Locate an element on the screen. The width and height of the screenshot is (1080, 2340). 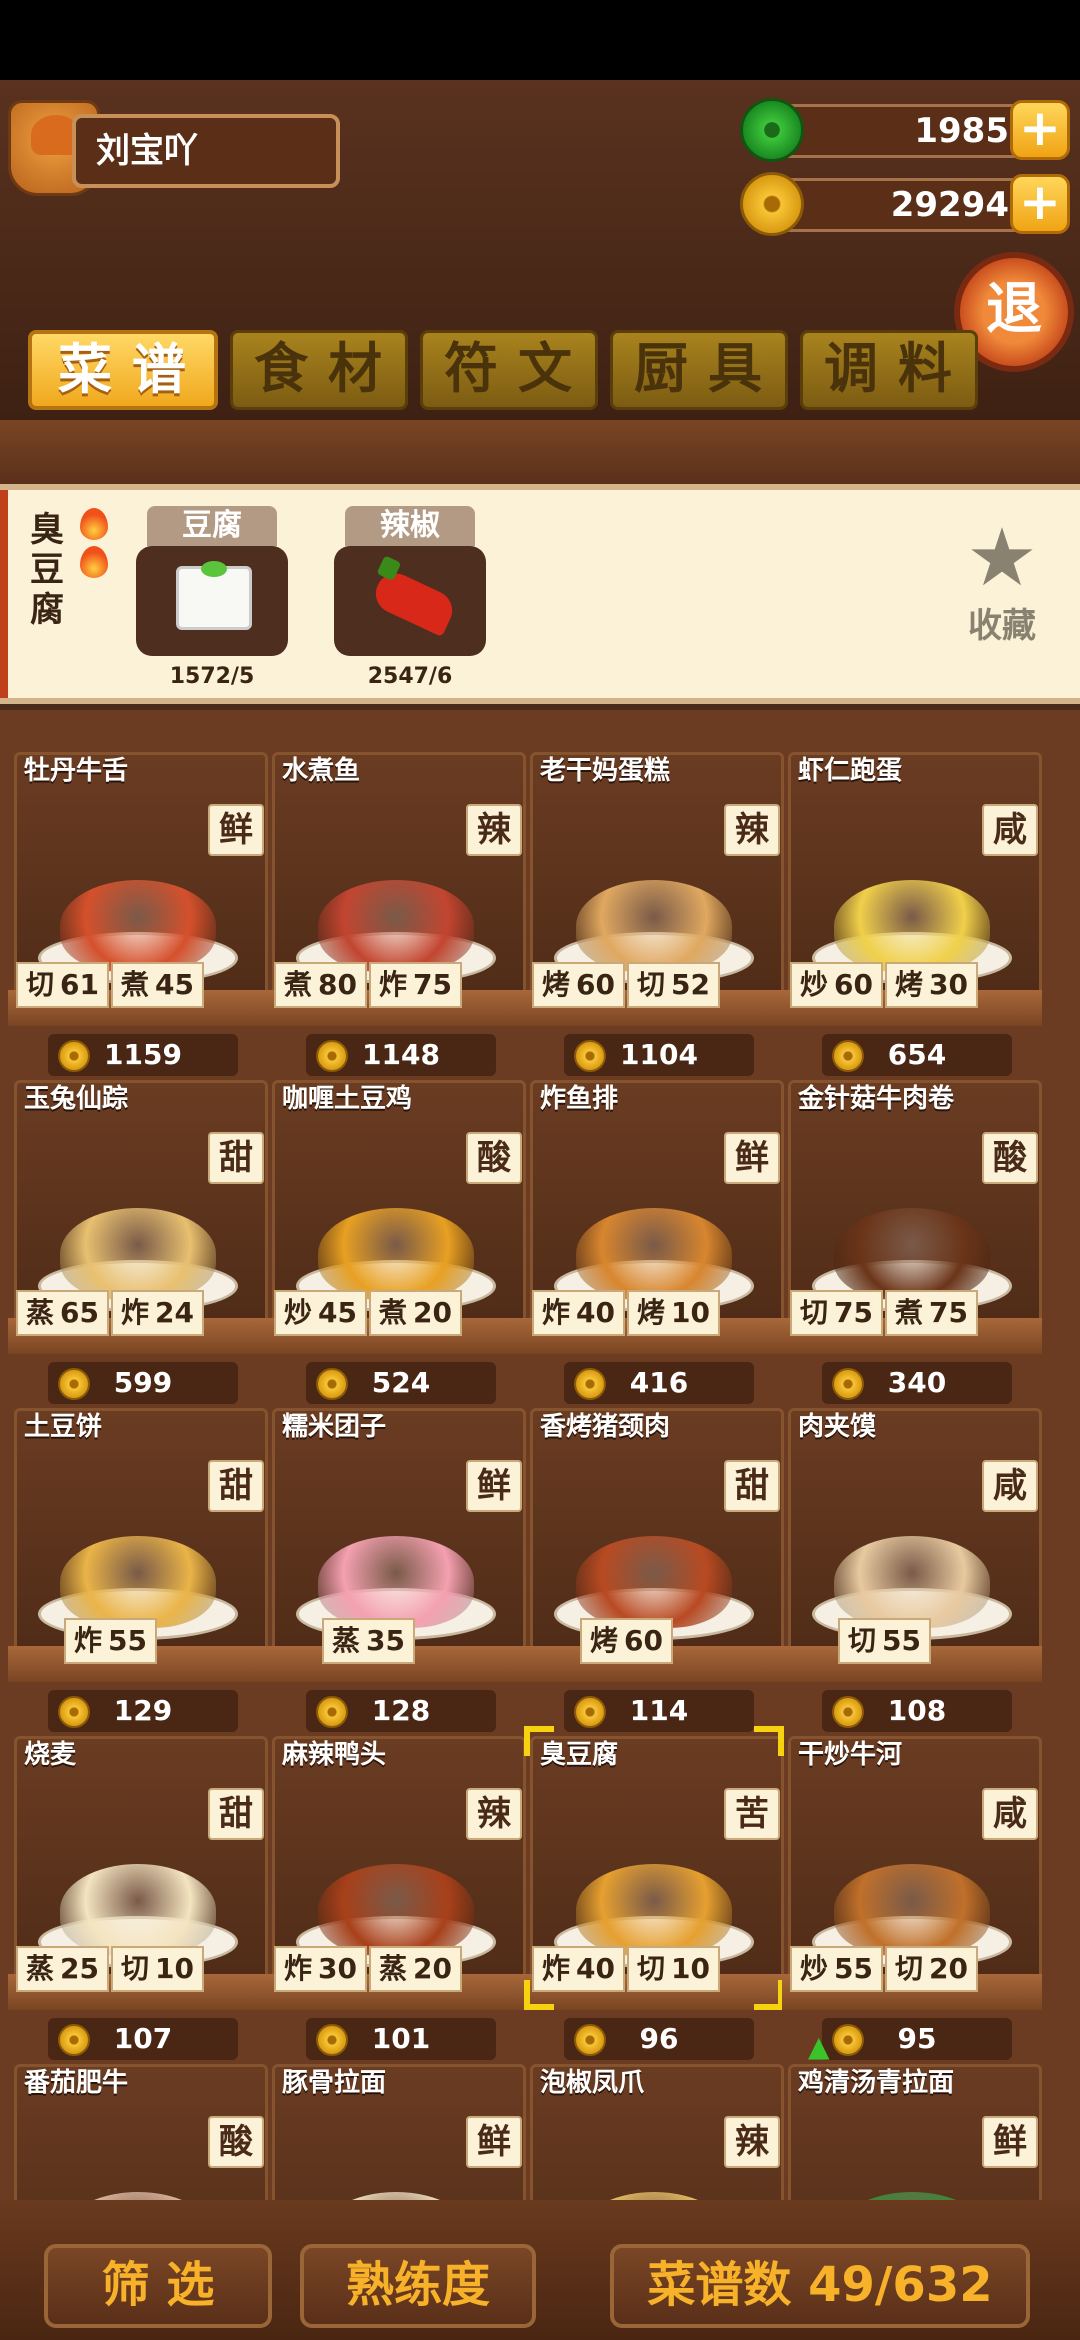
ingredient-count: 2547/6 is located at coordinates (410, 676).